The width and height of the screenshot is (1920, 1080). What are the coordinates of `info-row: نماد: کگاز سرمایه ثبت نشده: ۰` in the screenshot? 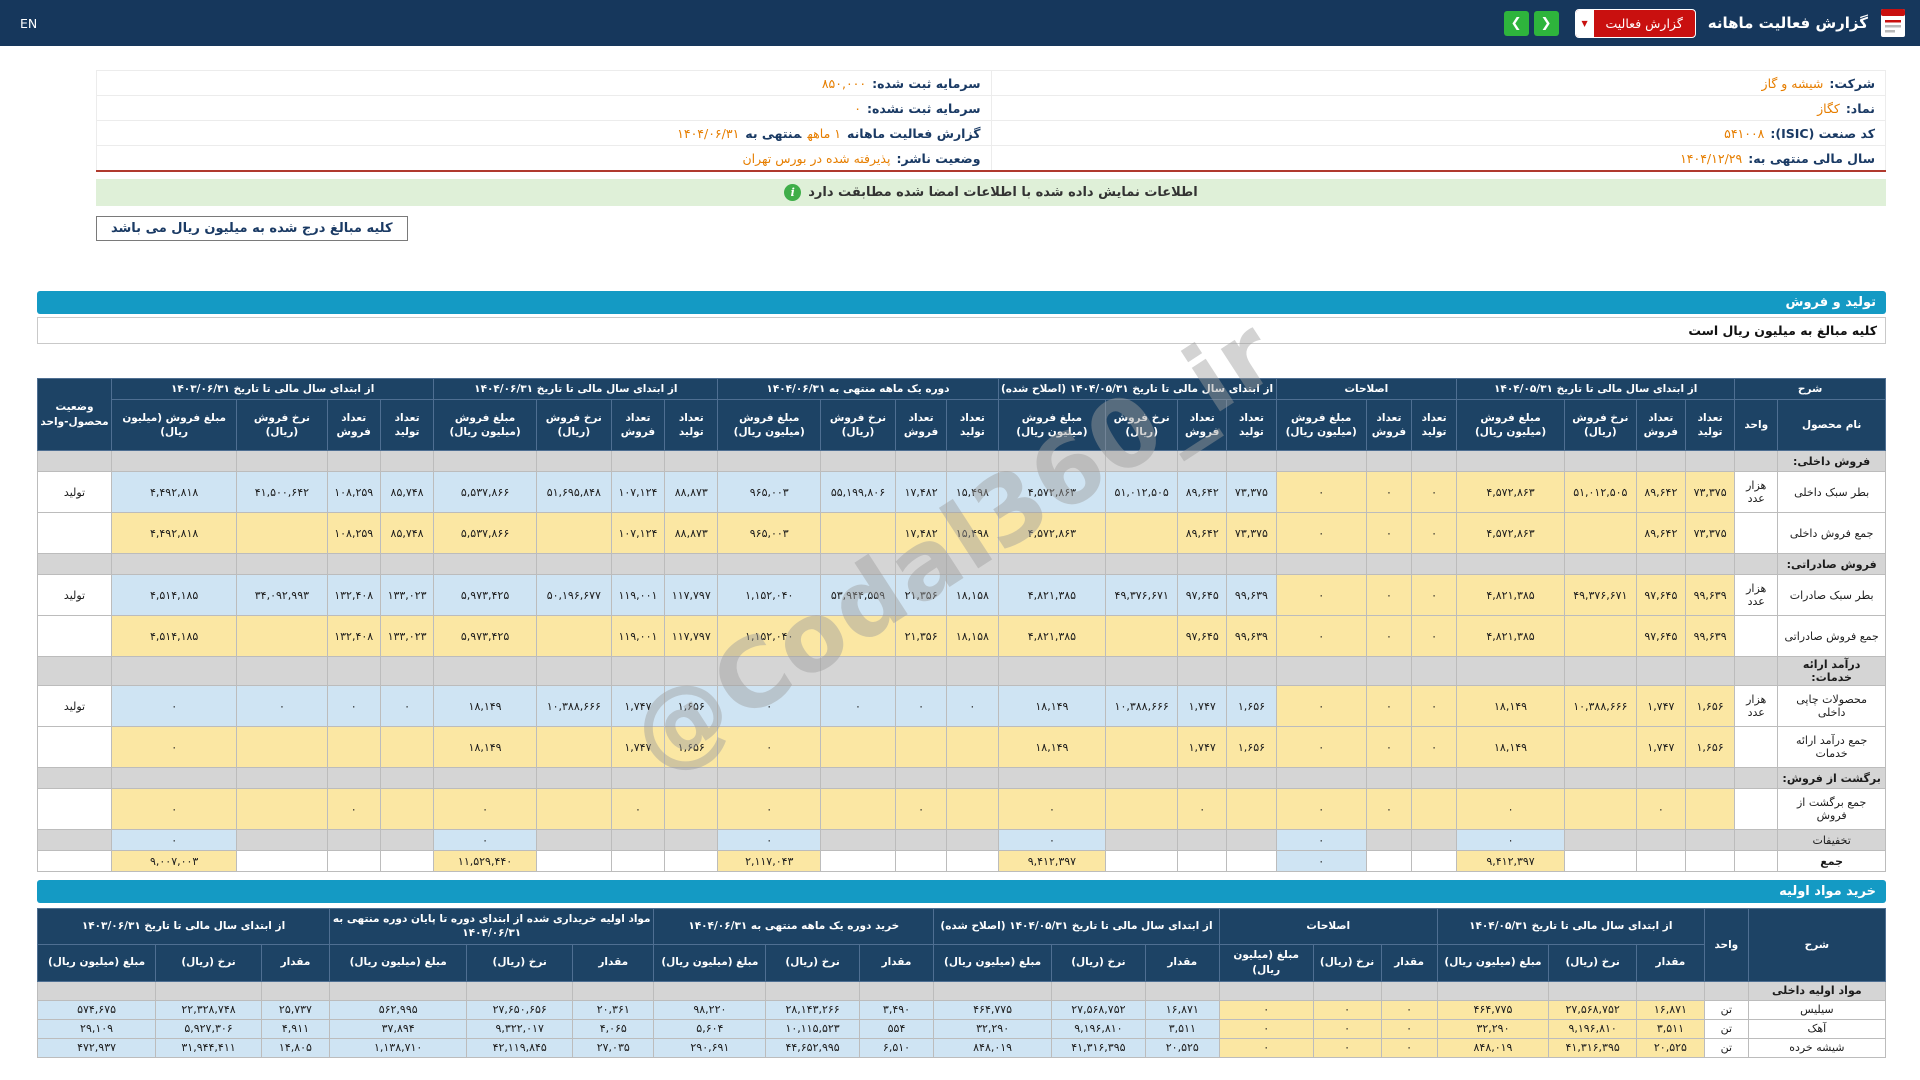 It's located at (991, 108).